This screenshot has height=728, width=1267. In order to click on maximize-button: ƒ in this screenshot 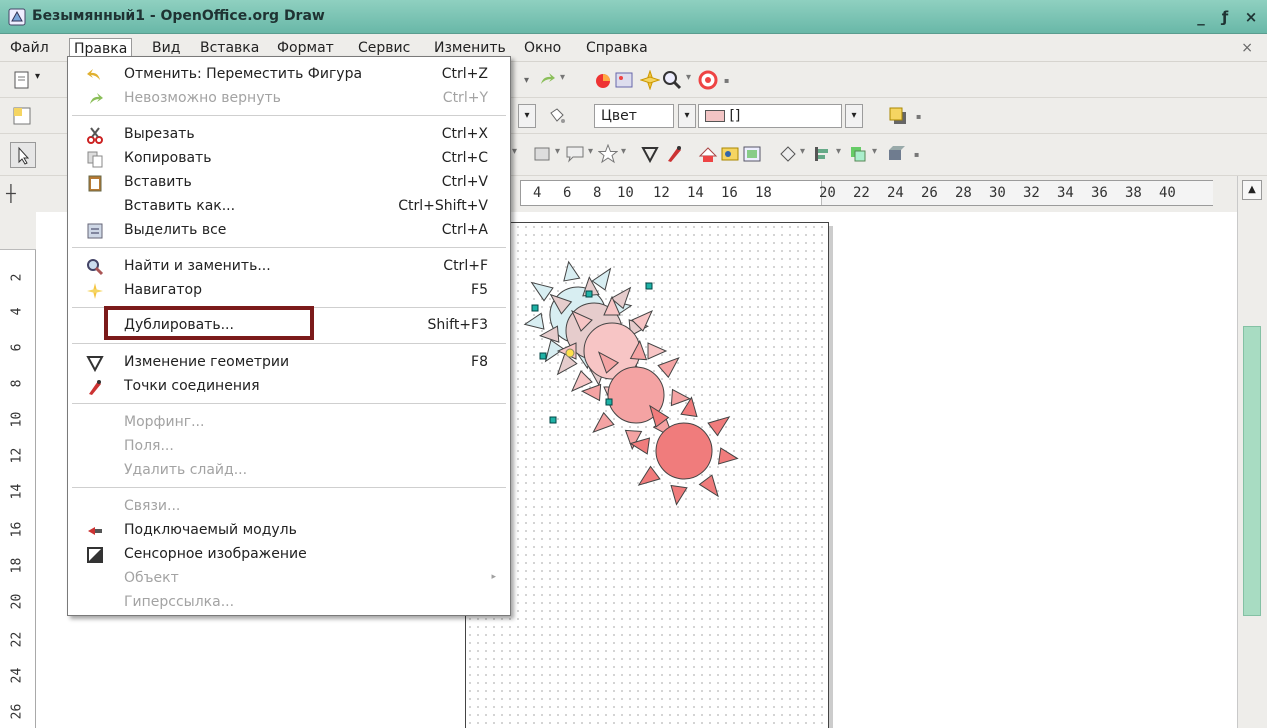, I will do `click(1225, 17)`.